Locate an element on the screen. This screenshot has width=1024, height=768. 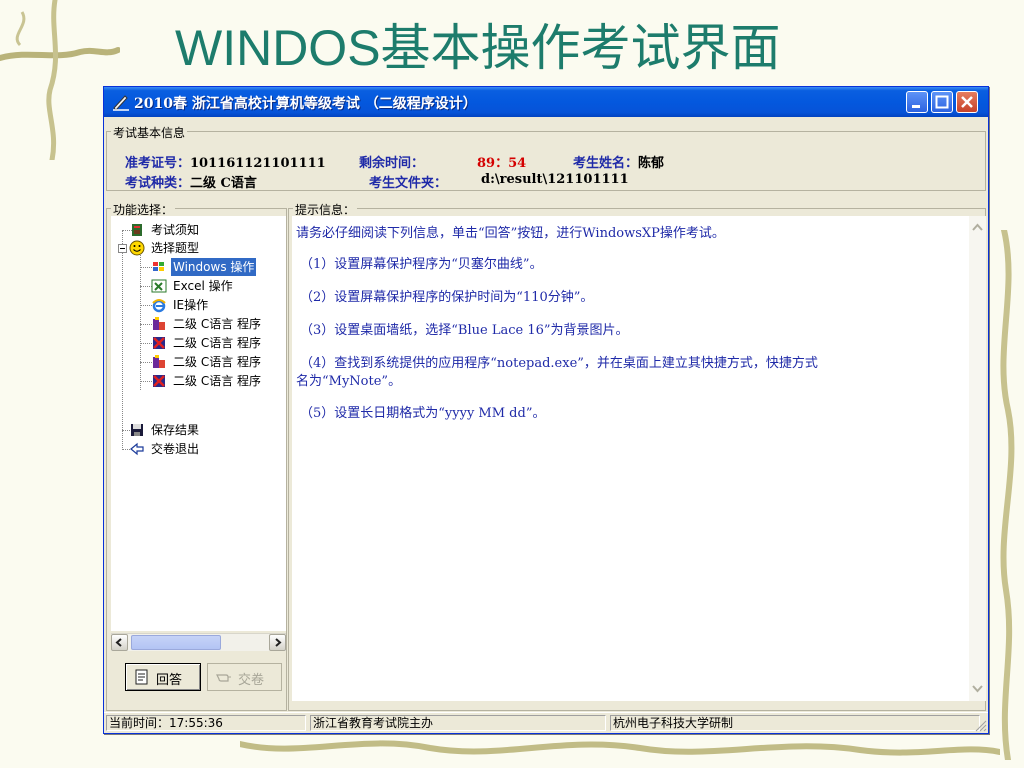
scroll-left-button is located at coordinates (119, 642).